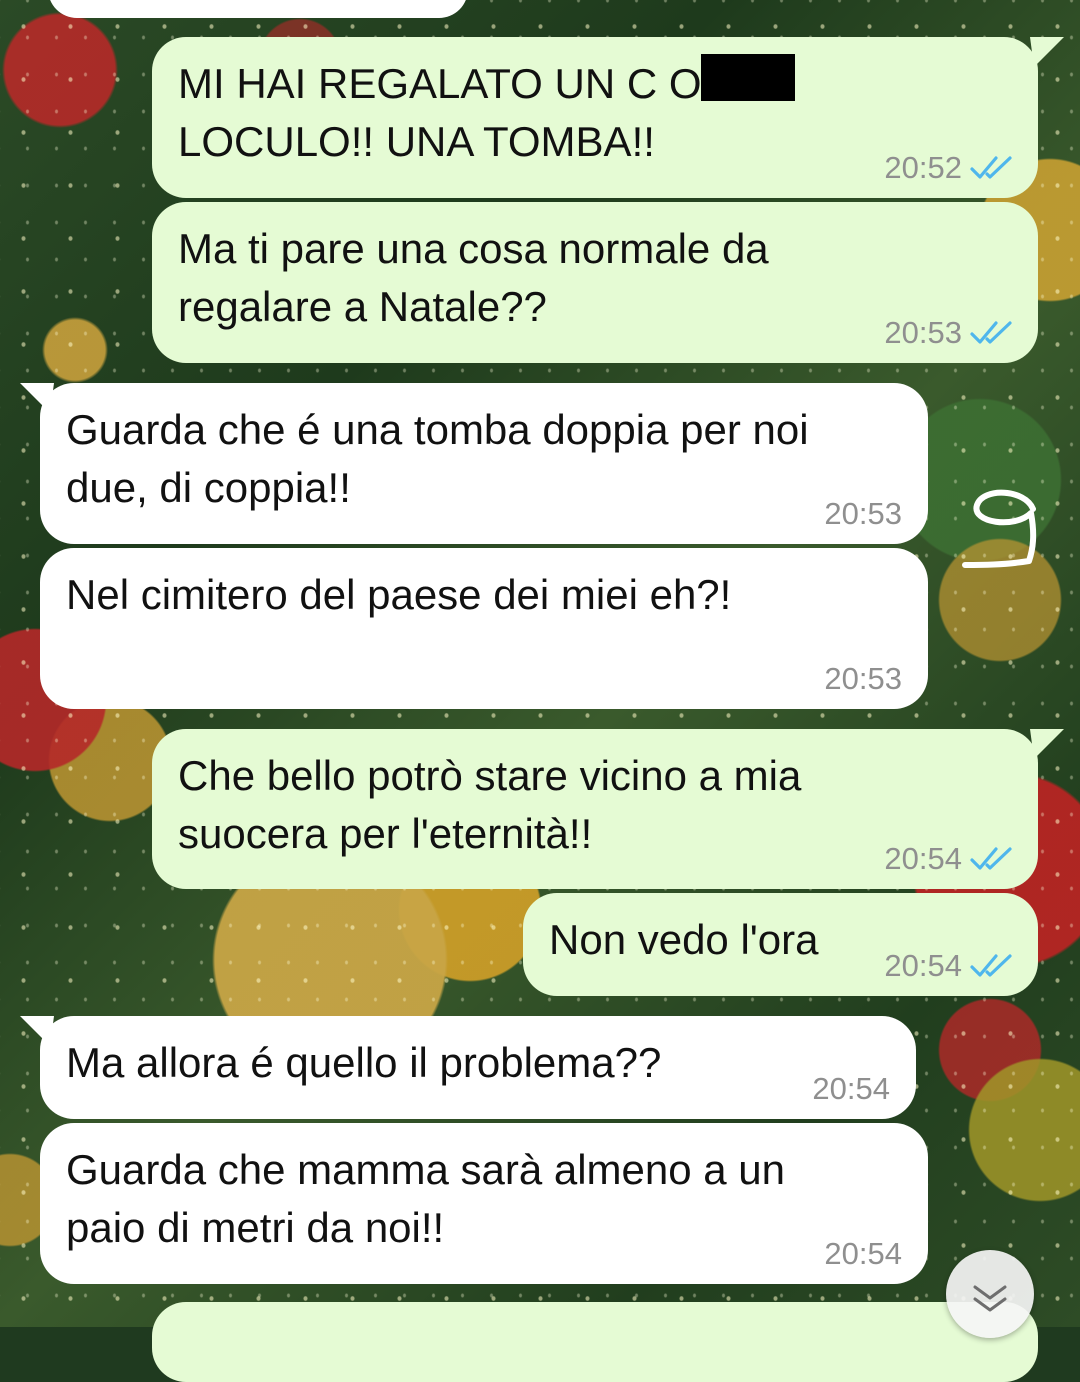 The image size is (1080, 1382). What do you see at coordinates (595, 1342) in the screenshot?
I see `partial-bubble-bottom` at bounding box center [595, 1342].